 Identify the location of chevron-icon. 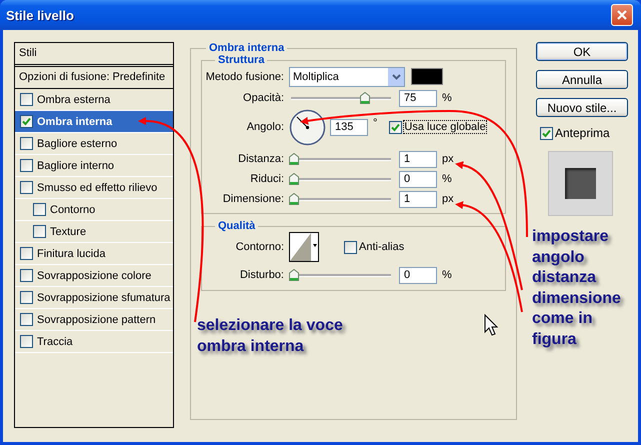
(396, 77).